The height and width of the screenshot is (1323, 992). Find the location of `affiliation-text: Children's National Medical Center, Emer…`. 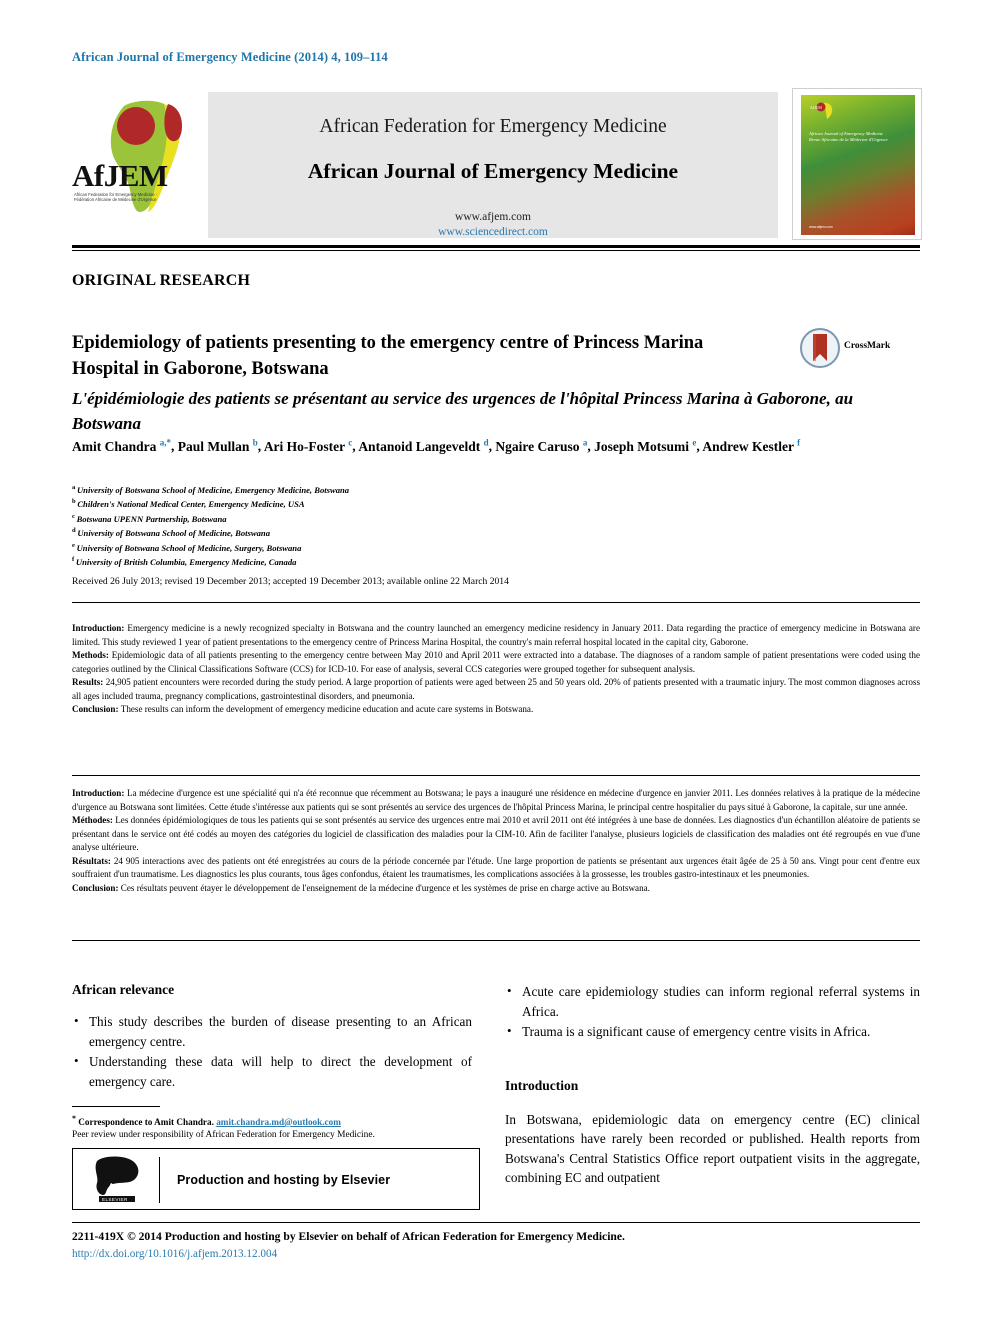

affiliation-text: Children's National Medical Center, Emer… is located at coordinates (191, 504).